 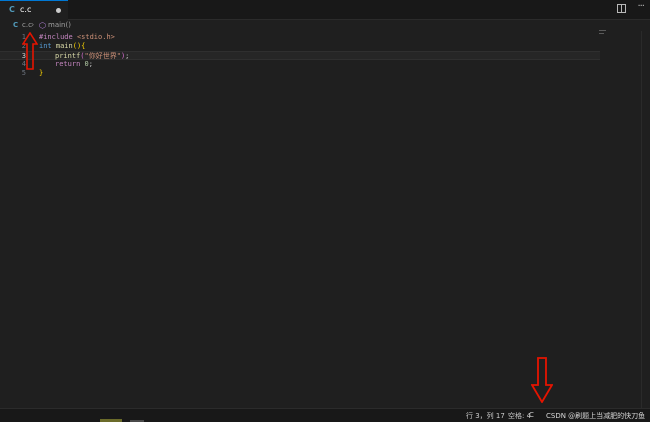 What do you see at coordinates (640, 6) in the screenshot?
I see `more-actions-icon: ···` at bounding box center [640, 6].